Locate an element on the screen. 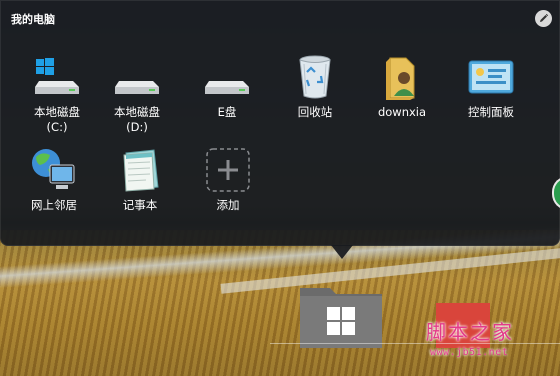 This screenshot has height=376, width=560. watermark-url: www.jb51.net is located at coordinates (469, 352).